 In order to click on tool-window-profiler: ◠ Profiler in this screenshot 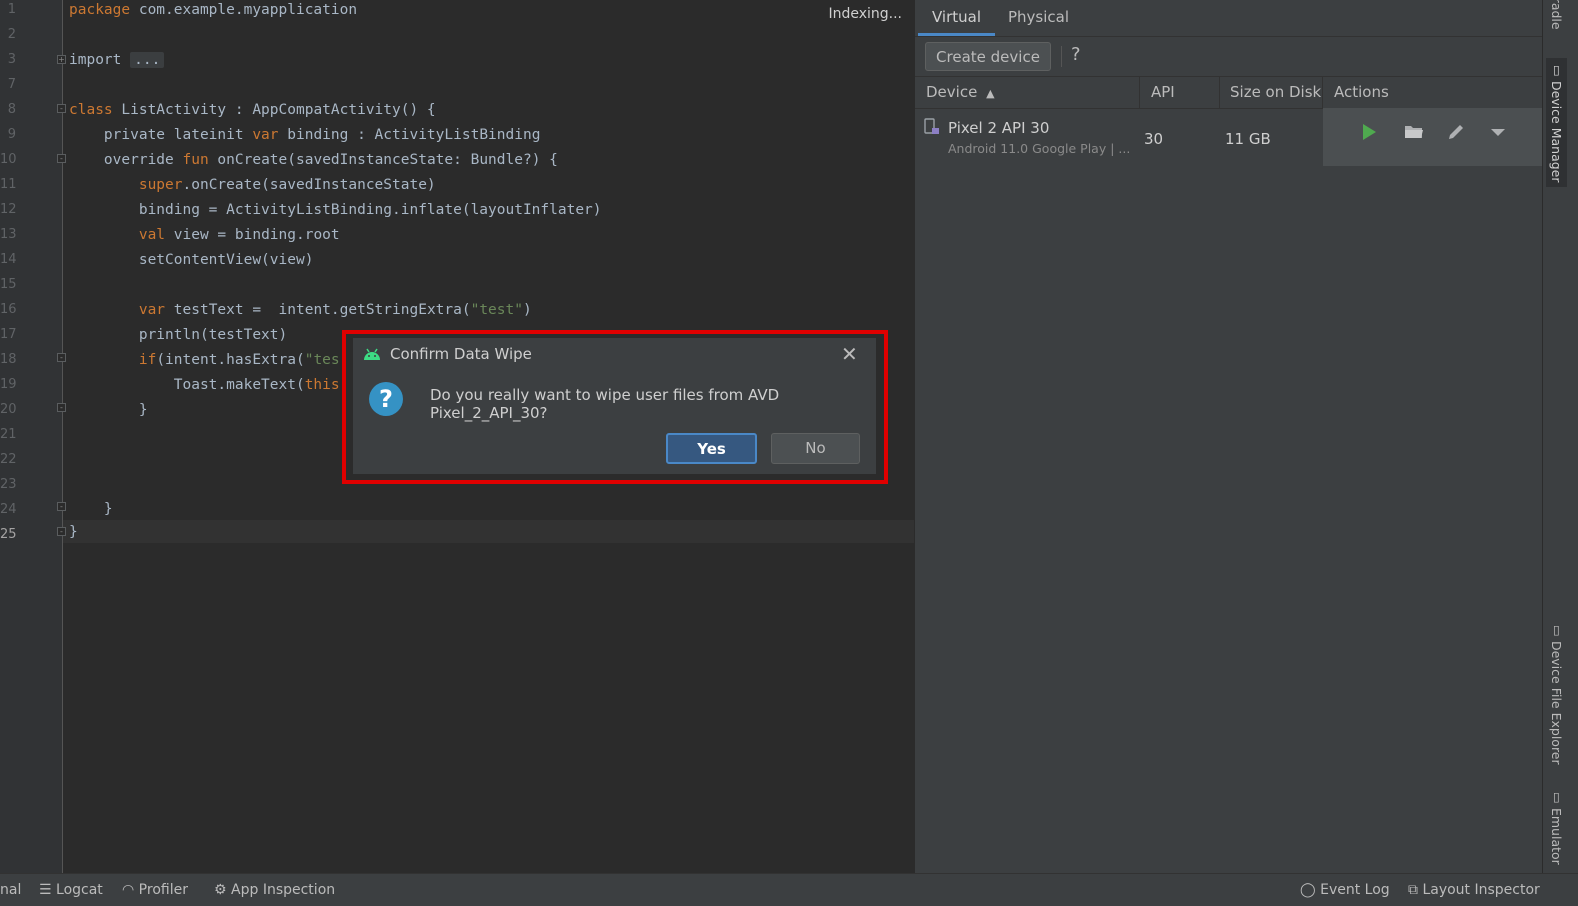, I will do `click(155, 890)`.